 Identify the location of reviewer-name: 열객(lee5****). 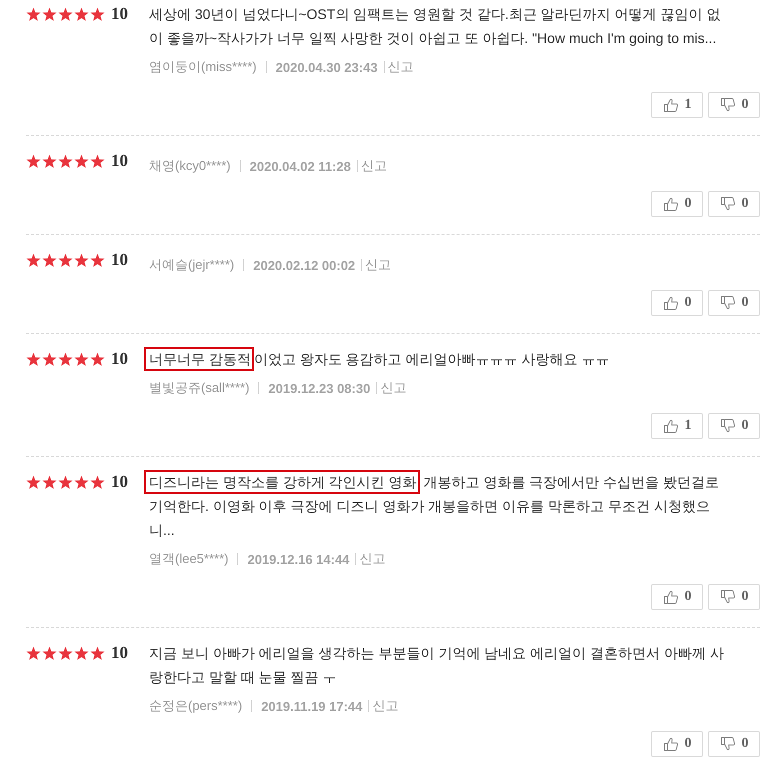
(188, 559).